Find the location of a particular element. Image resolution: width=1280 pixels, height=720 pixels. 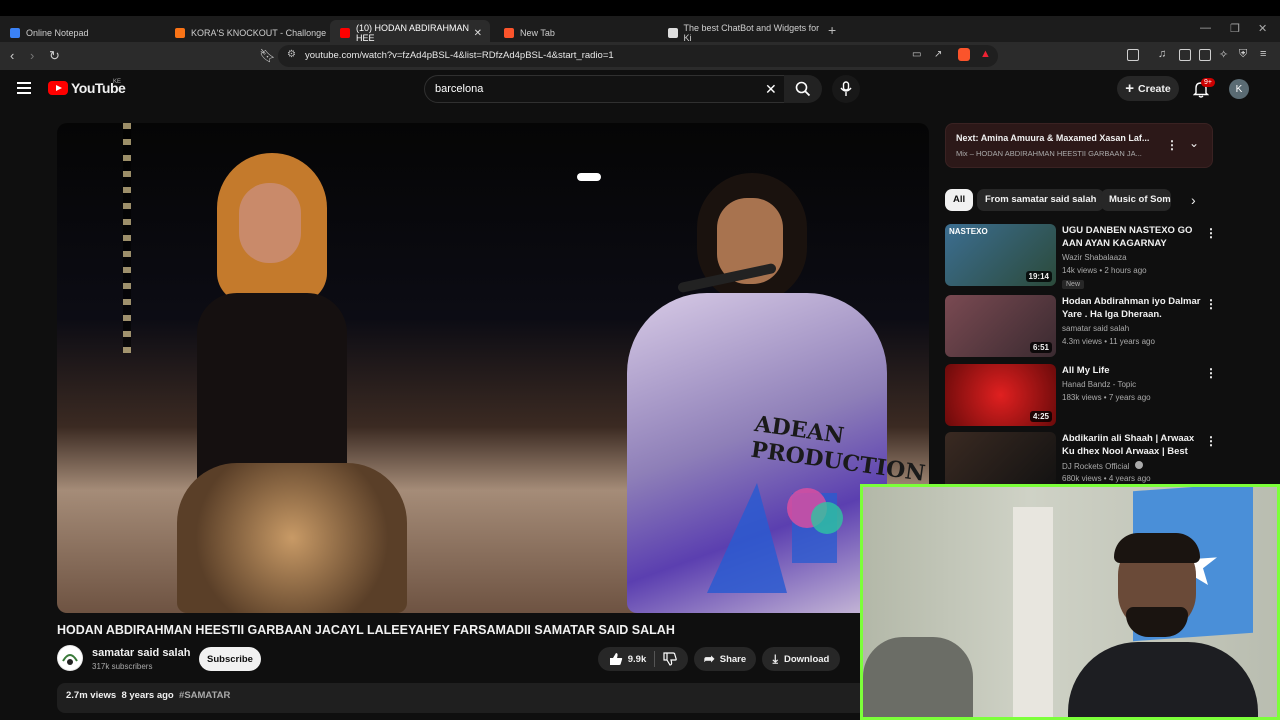

rewards-icon: ▲ is located at coordinates (985, 54).